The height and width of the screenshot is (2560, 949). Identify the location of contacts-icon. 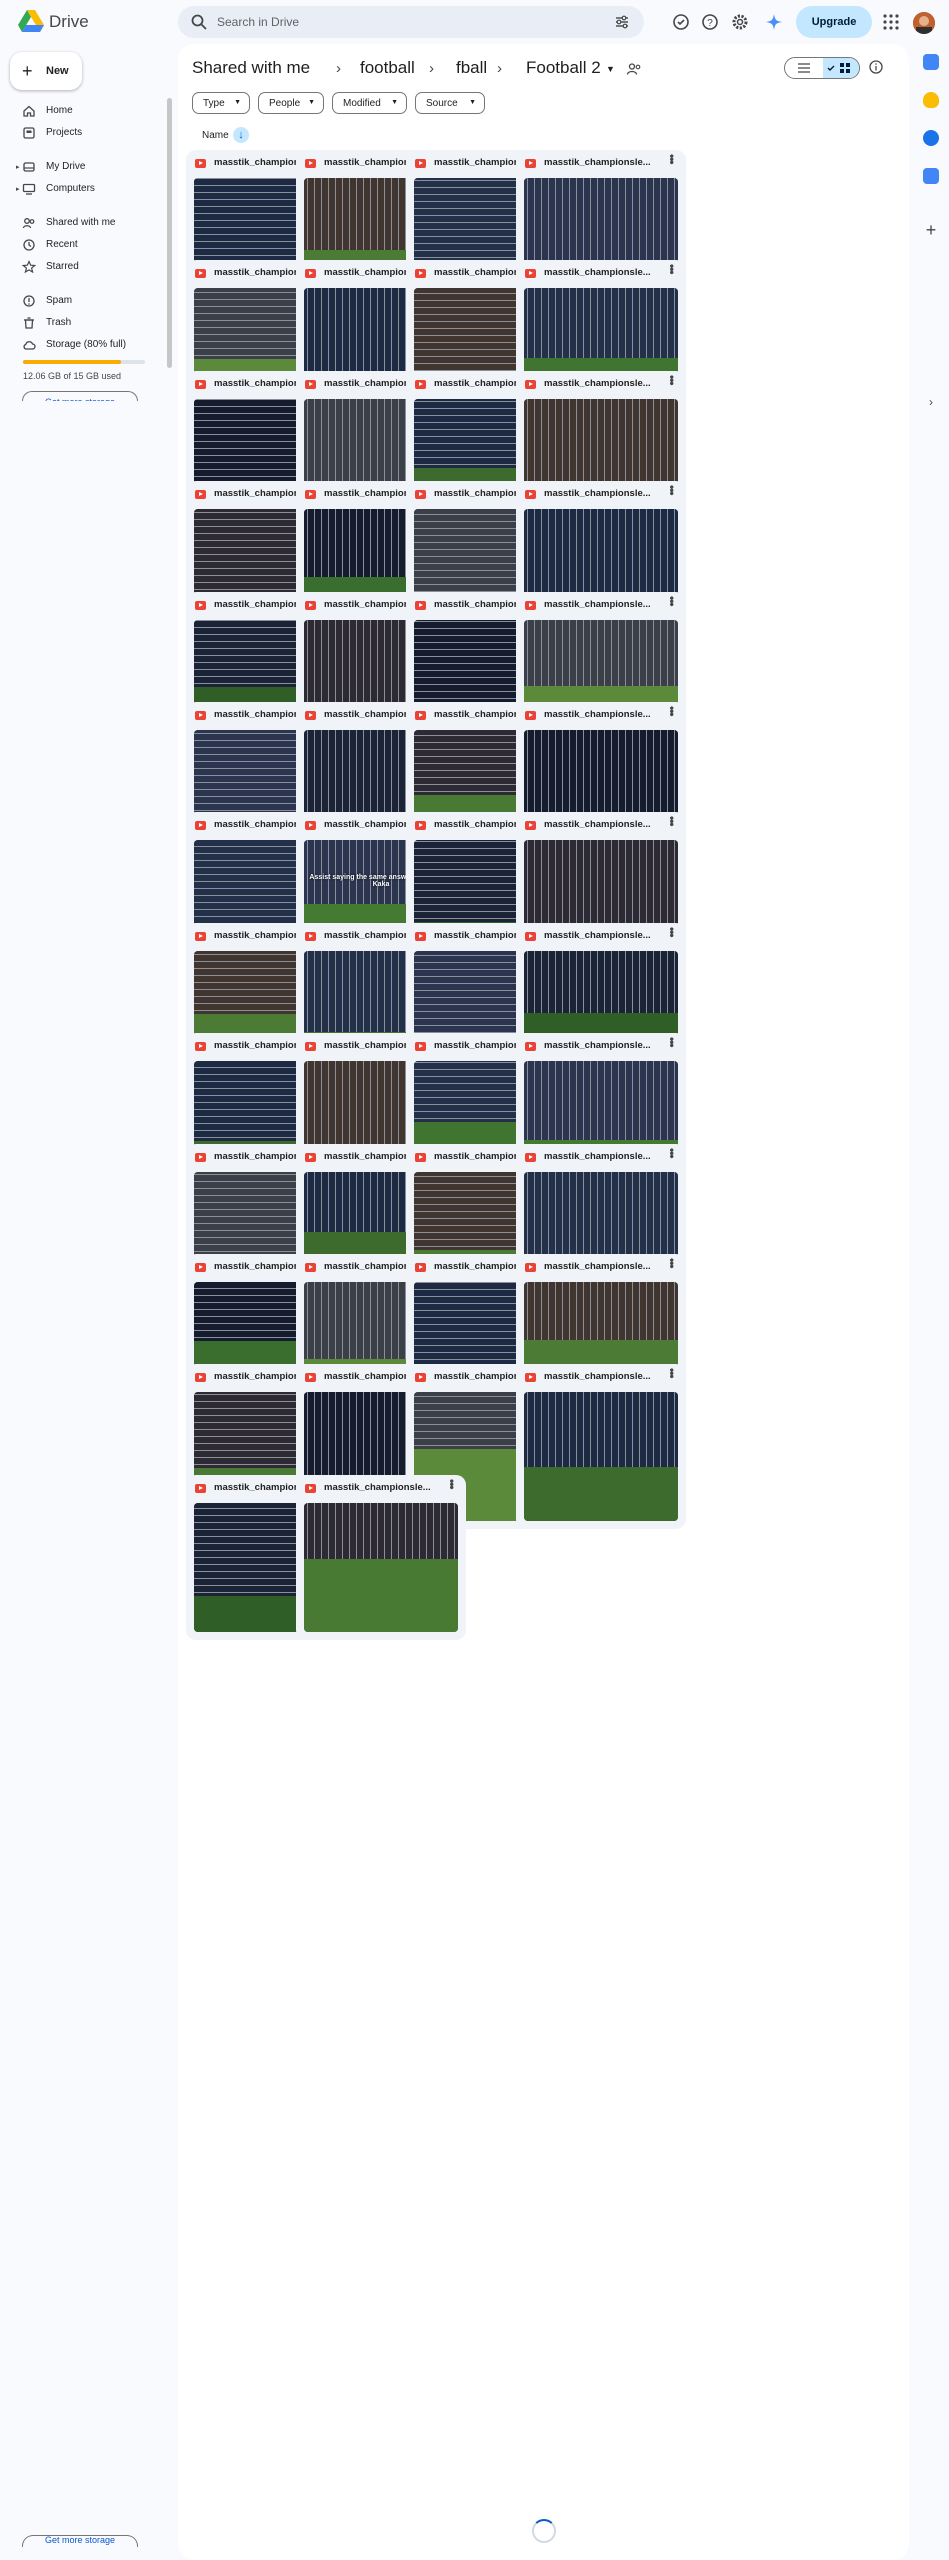
(931, 176).